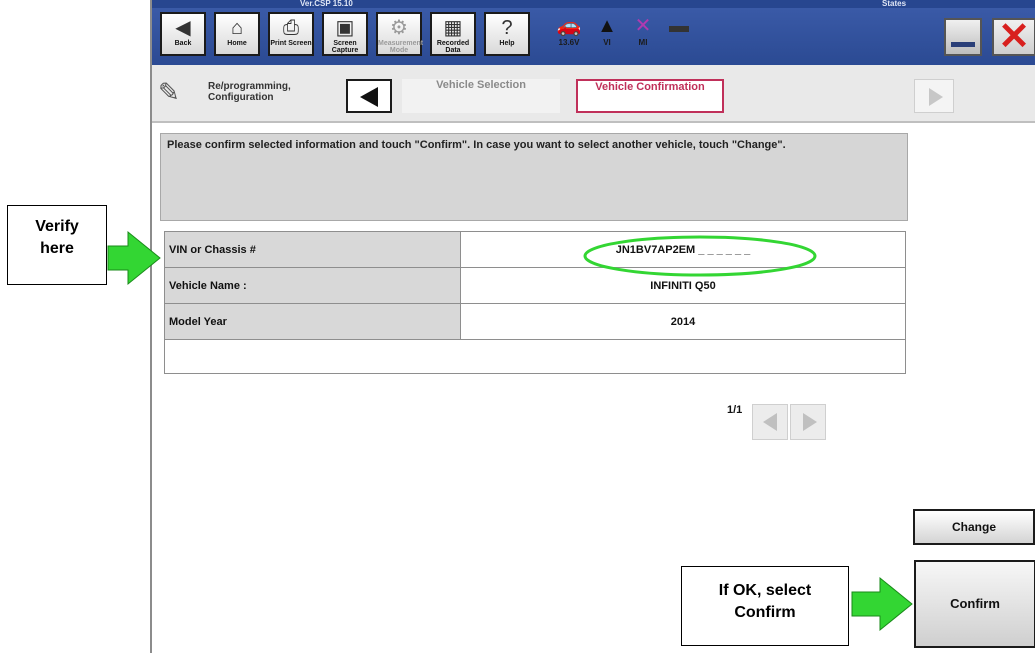 The height and width of the screenshot is (653, 1035). Describe the element at coordinates (765, 590) in the screenshot. I see `confirm-callout-line1: If OK, select` at that location.